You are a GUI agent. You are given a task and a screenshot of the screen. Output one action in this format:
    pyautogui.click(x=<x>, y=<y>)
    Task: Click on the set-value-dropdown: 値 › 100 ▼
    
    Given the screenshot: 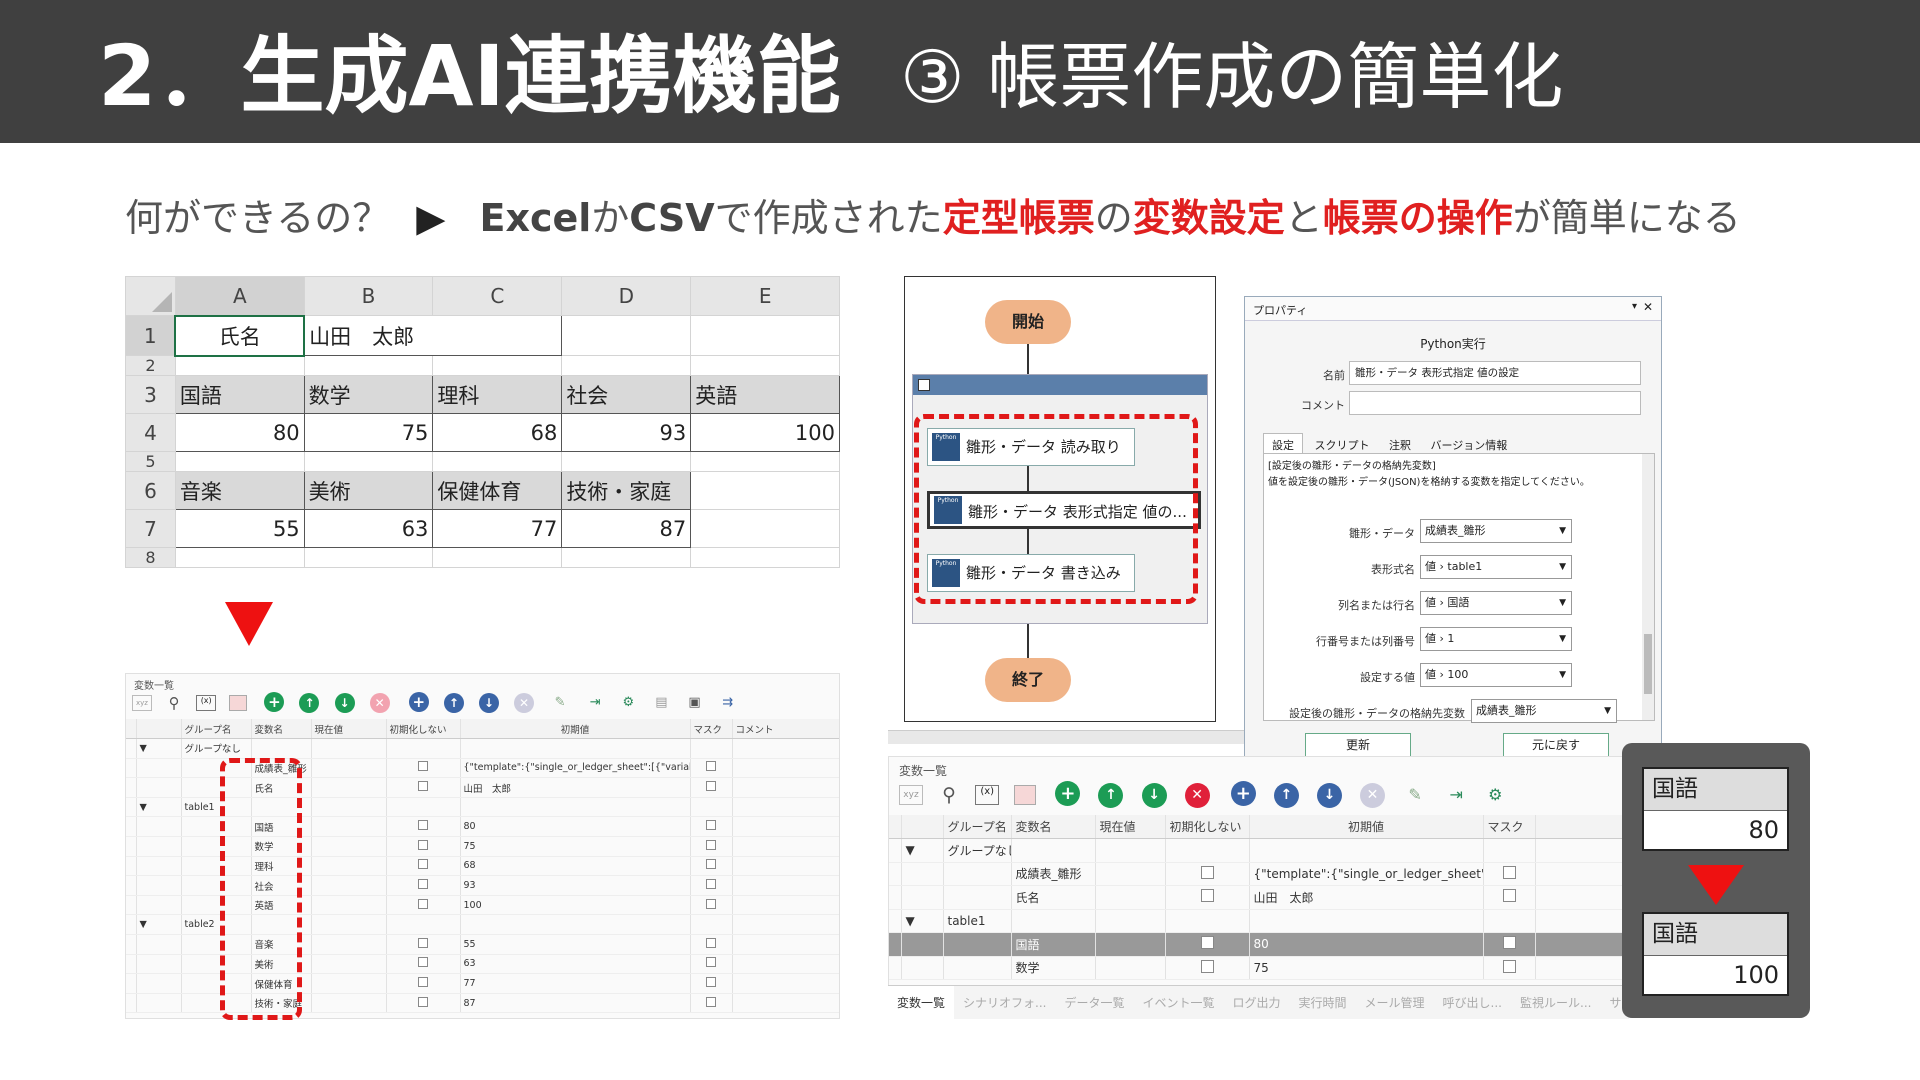 What is the action you would take?
    pyautogui.click(x=1496, y=675)
    